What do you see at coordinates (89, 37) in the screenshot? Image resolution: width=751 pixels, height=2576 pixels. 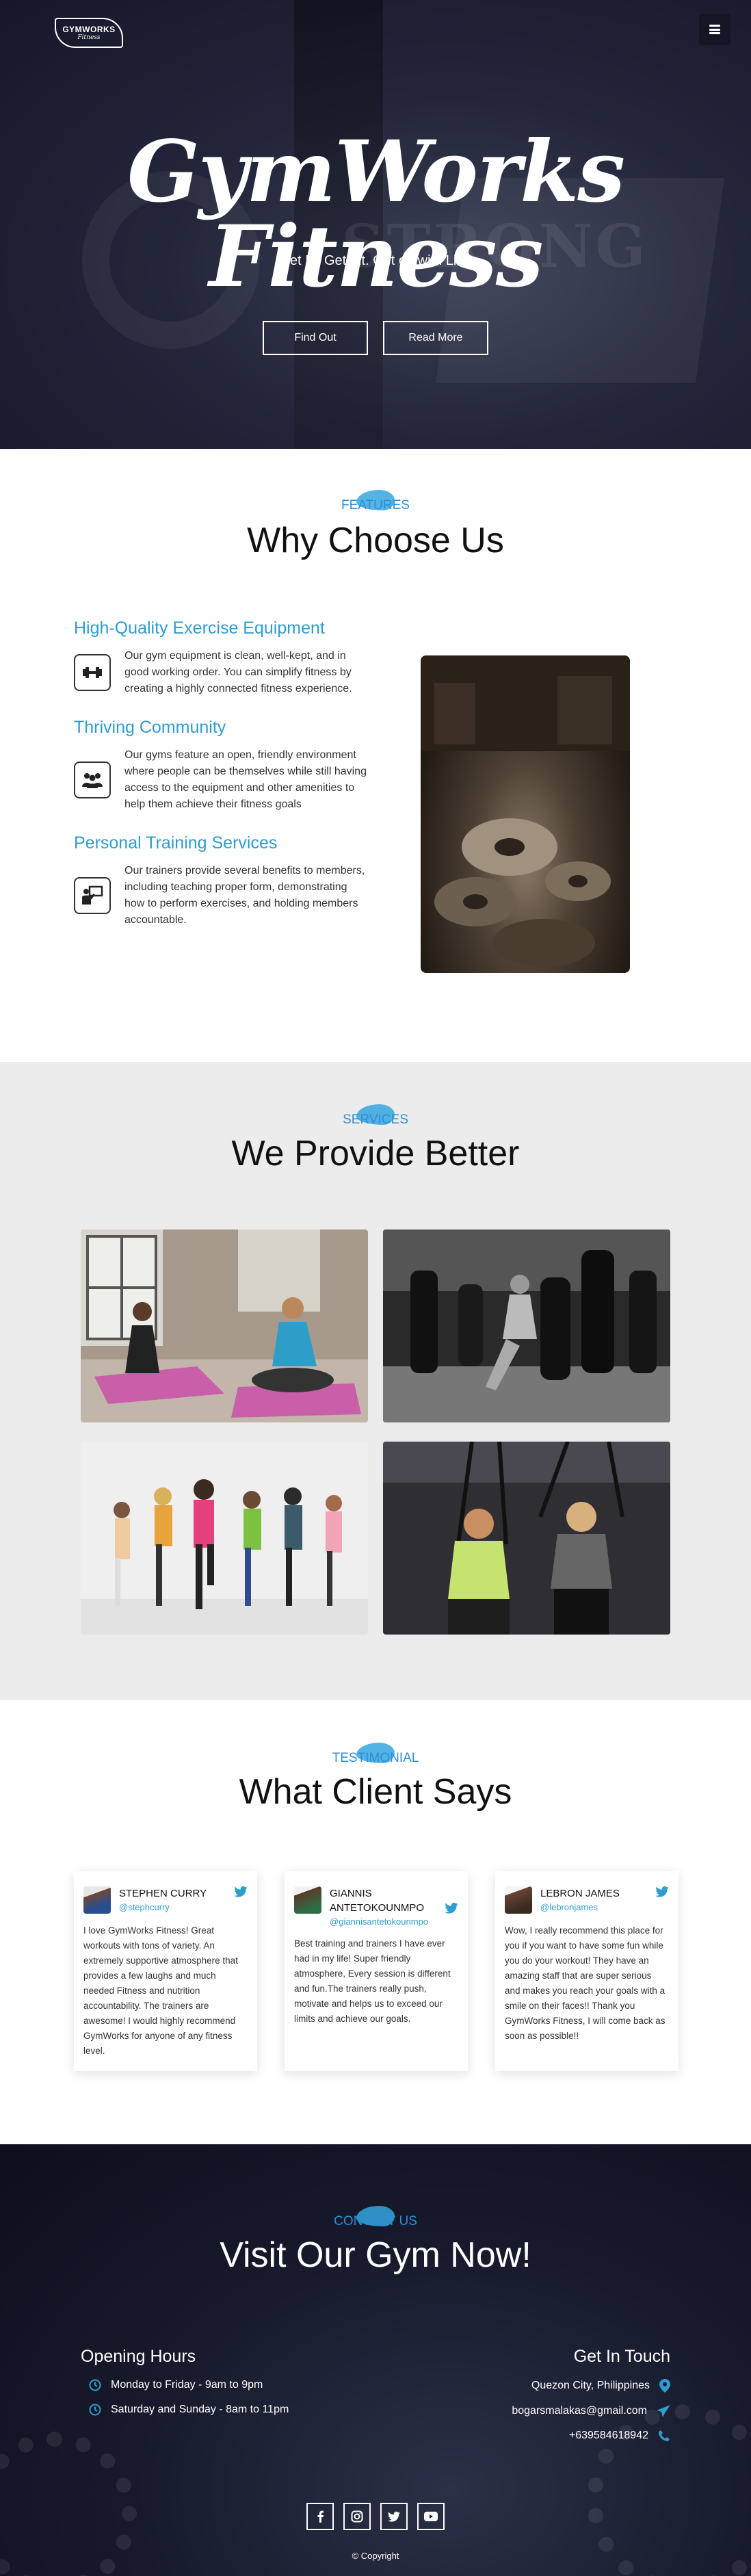 I see `logo-subtext: Fitness` at bounding box center [89, 37].